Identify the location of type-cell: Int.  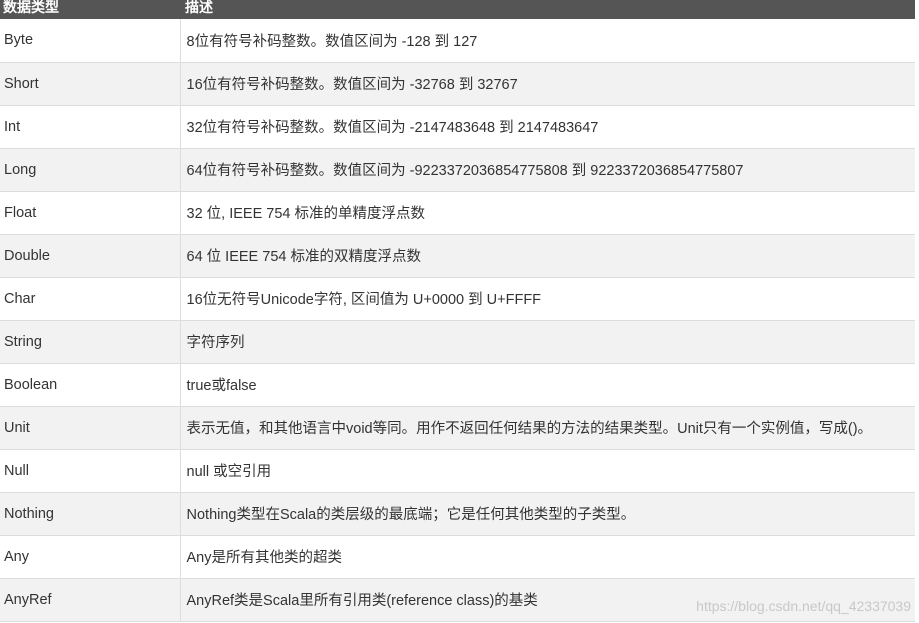
(90, 127).